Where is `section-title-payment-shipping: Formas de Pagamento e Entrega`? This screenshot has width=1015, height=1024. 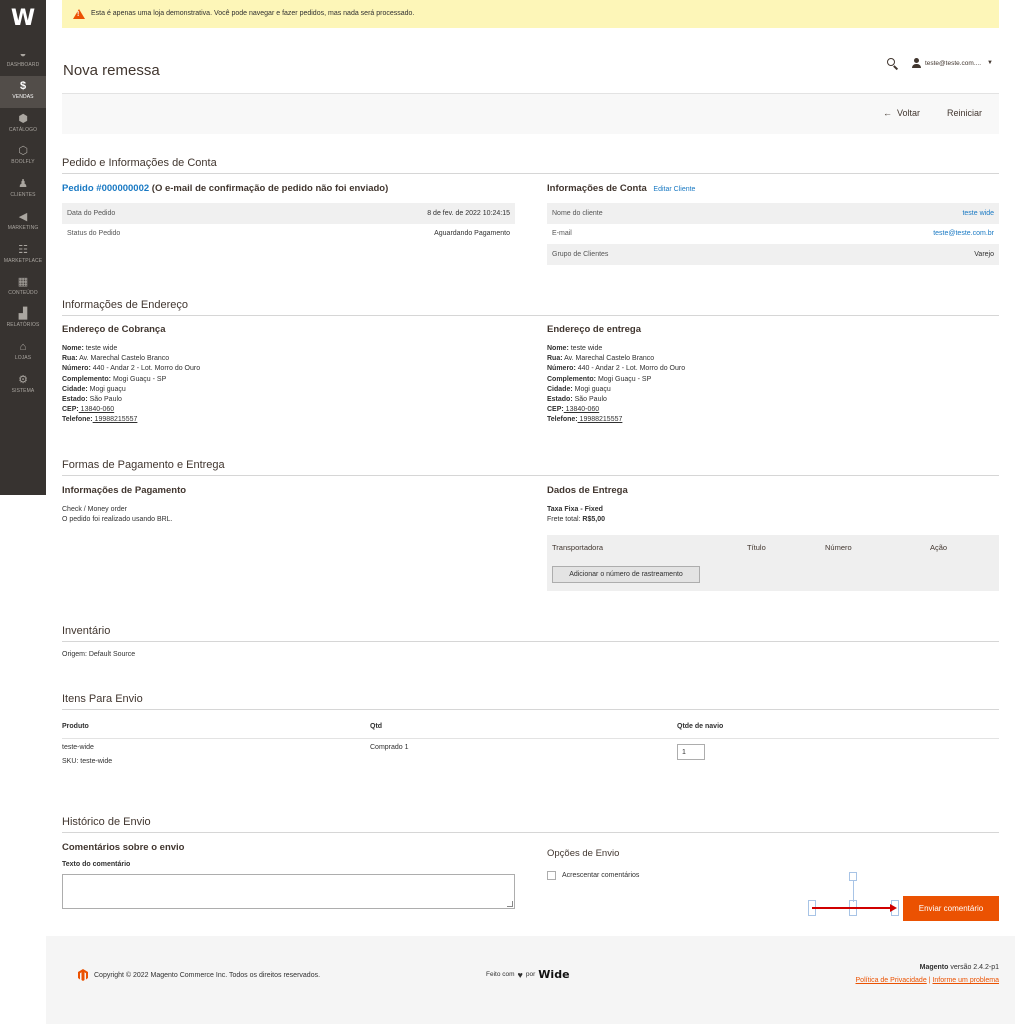 section-title-payment-shipping: Formas de Pagamento e Entrega is located at coordinates (530, 467).